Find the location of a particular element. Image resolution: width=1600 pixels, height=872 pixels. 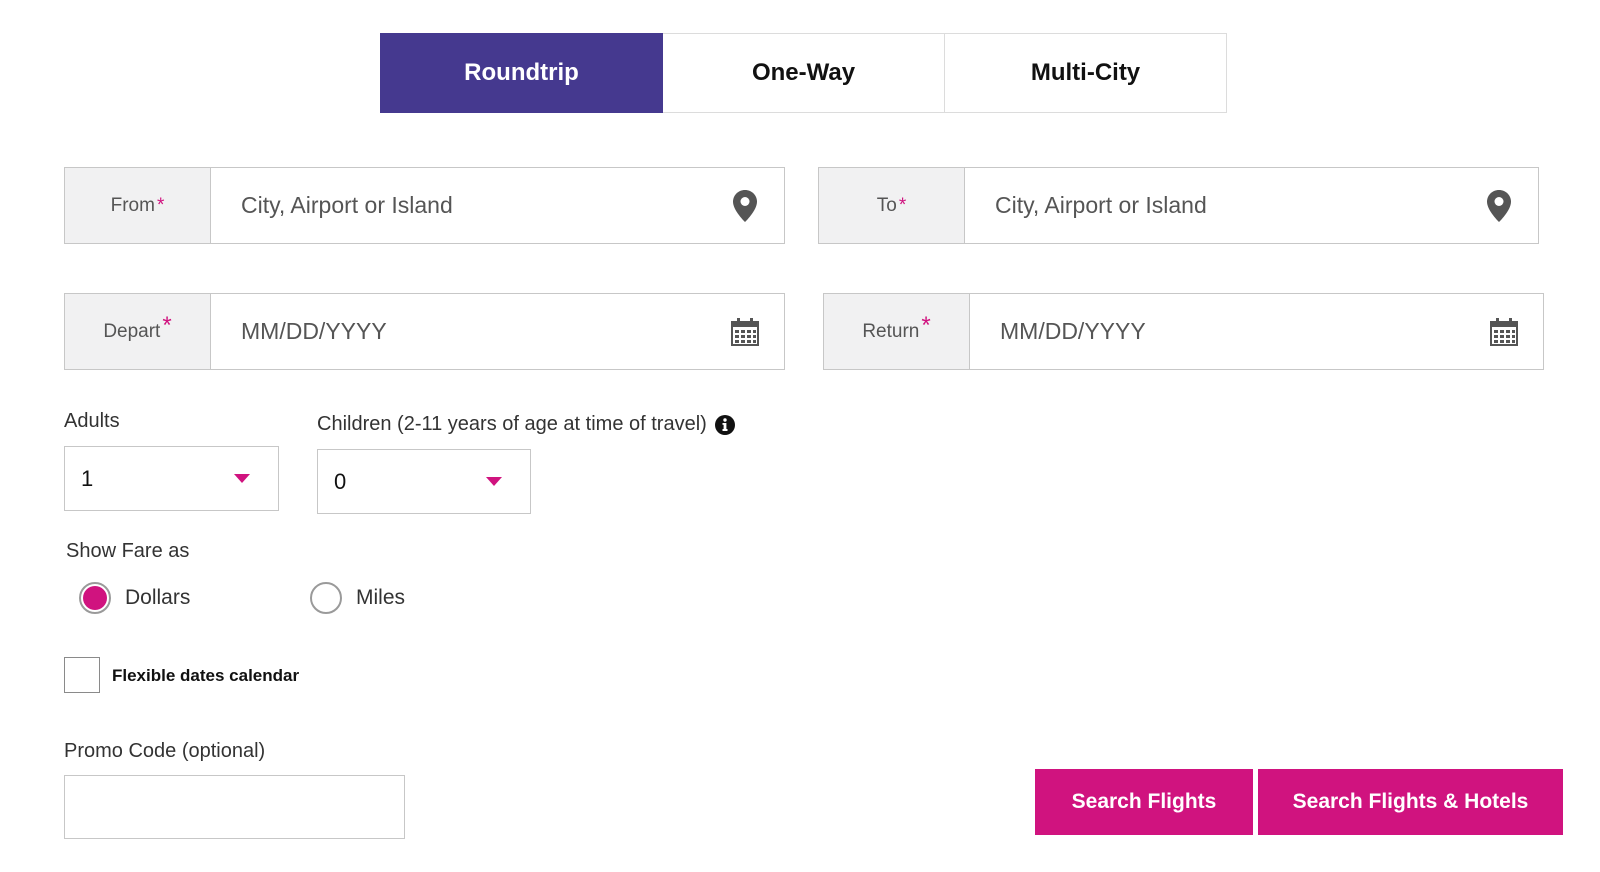

info-icon is located at coordinates (724, 424).